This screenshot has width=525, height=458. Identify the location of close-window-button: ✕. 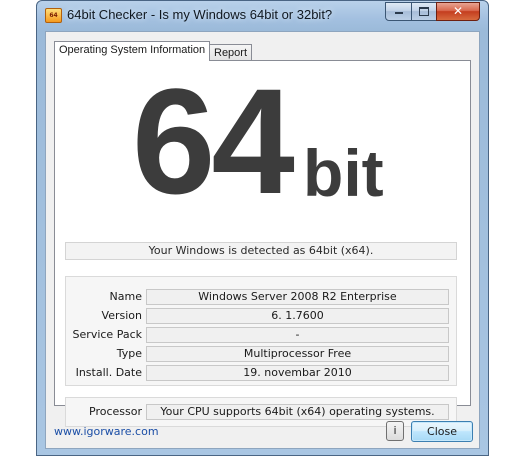
(458, 11).